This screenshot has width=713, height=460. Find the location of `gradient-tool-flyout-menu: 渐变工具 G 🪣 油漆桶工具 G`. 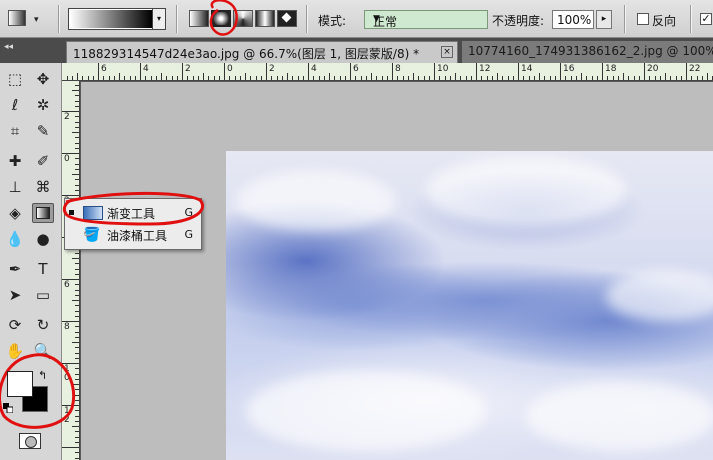

gradient-tool-flyout-menu: 渐变工具 G 🪣 油漆桶工具 G is located at coordinates (133, 224).